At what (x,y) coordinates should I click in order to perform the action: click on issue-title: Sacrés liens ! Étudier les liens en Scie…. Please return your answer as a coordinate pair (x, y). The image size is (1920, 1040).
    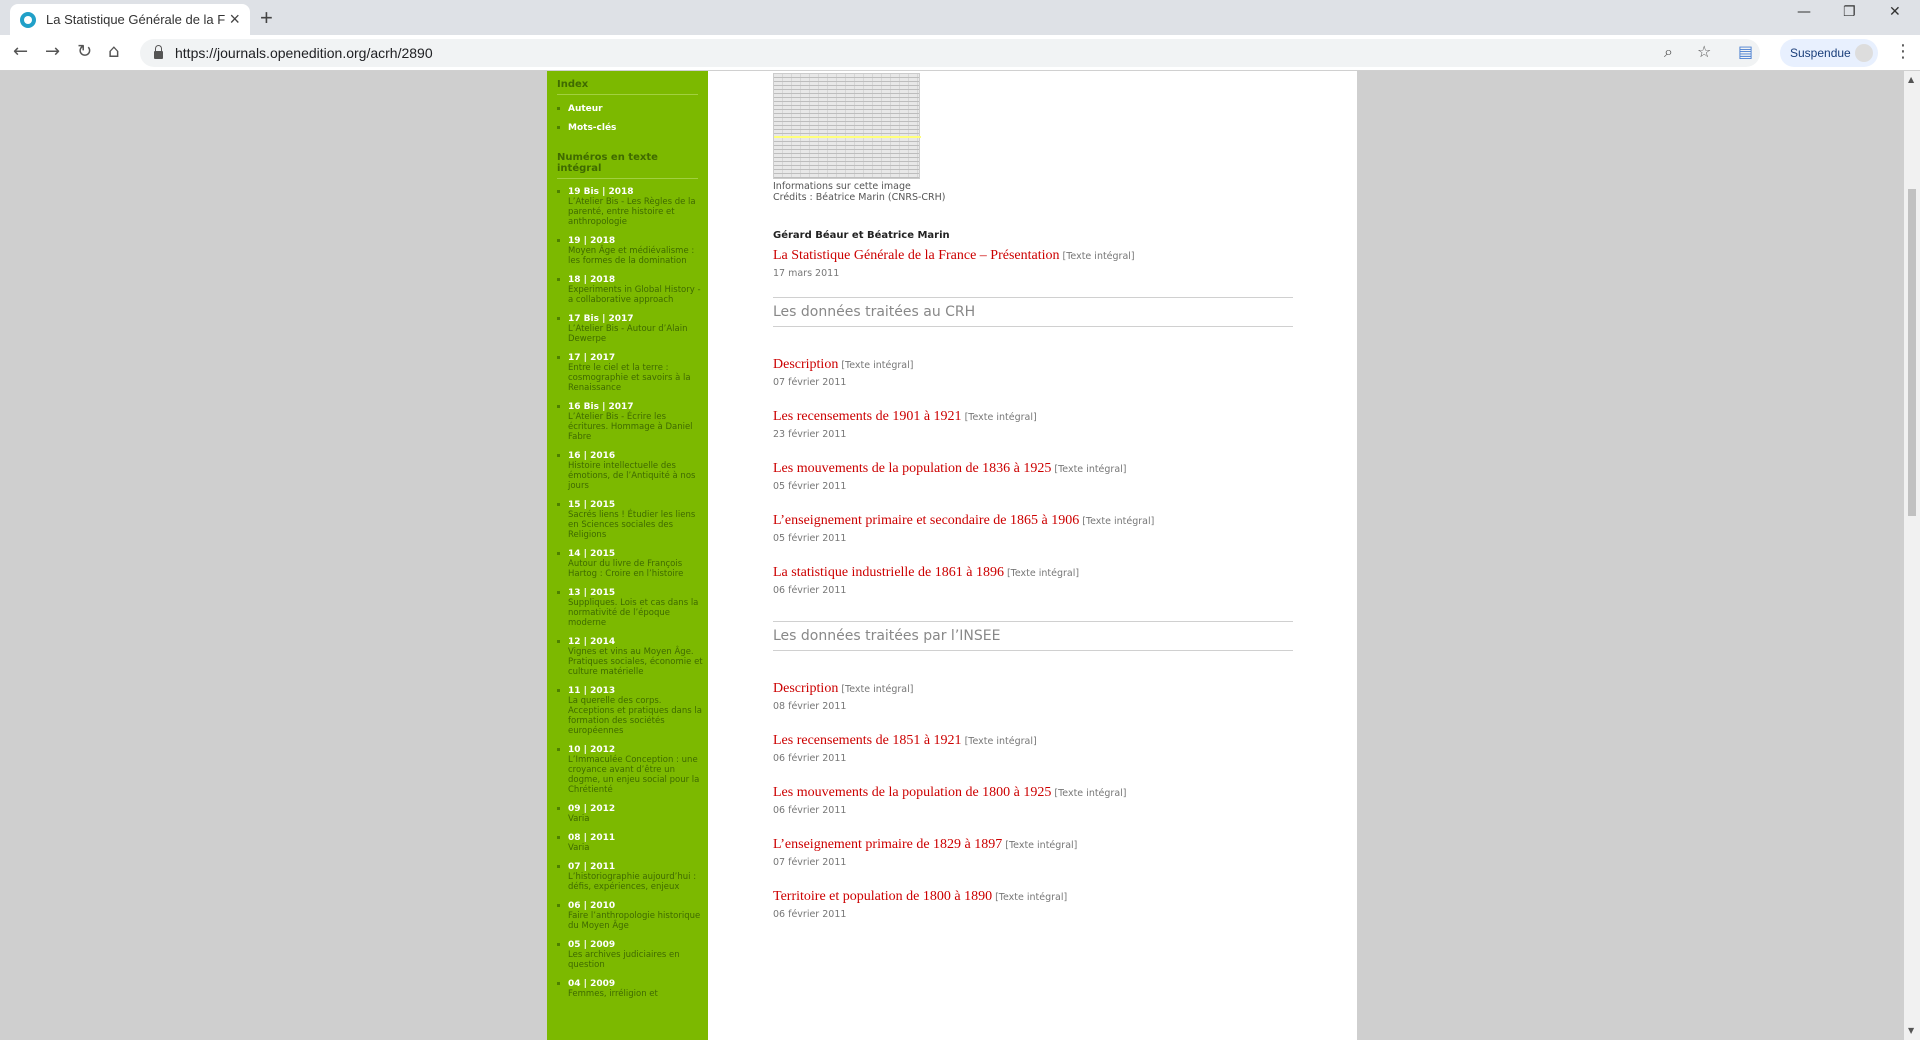
    Looking at the image, I should click on (636, 525).